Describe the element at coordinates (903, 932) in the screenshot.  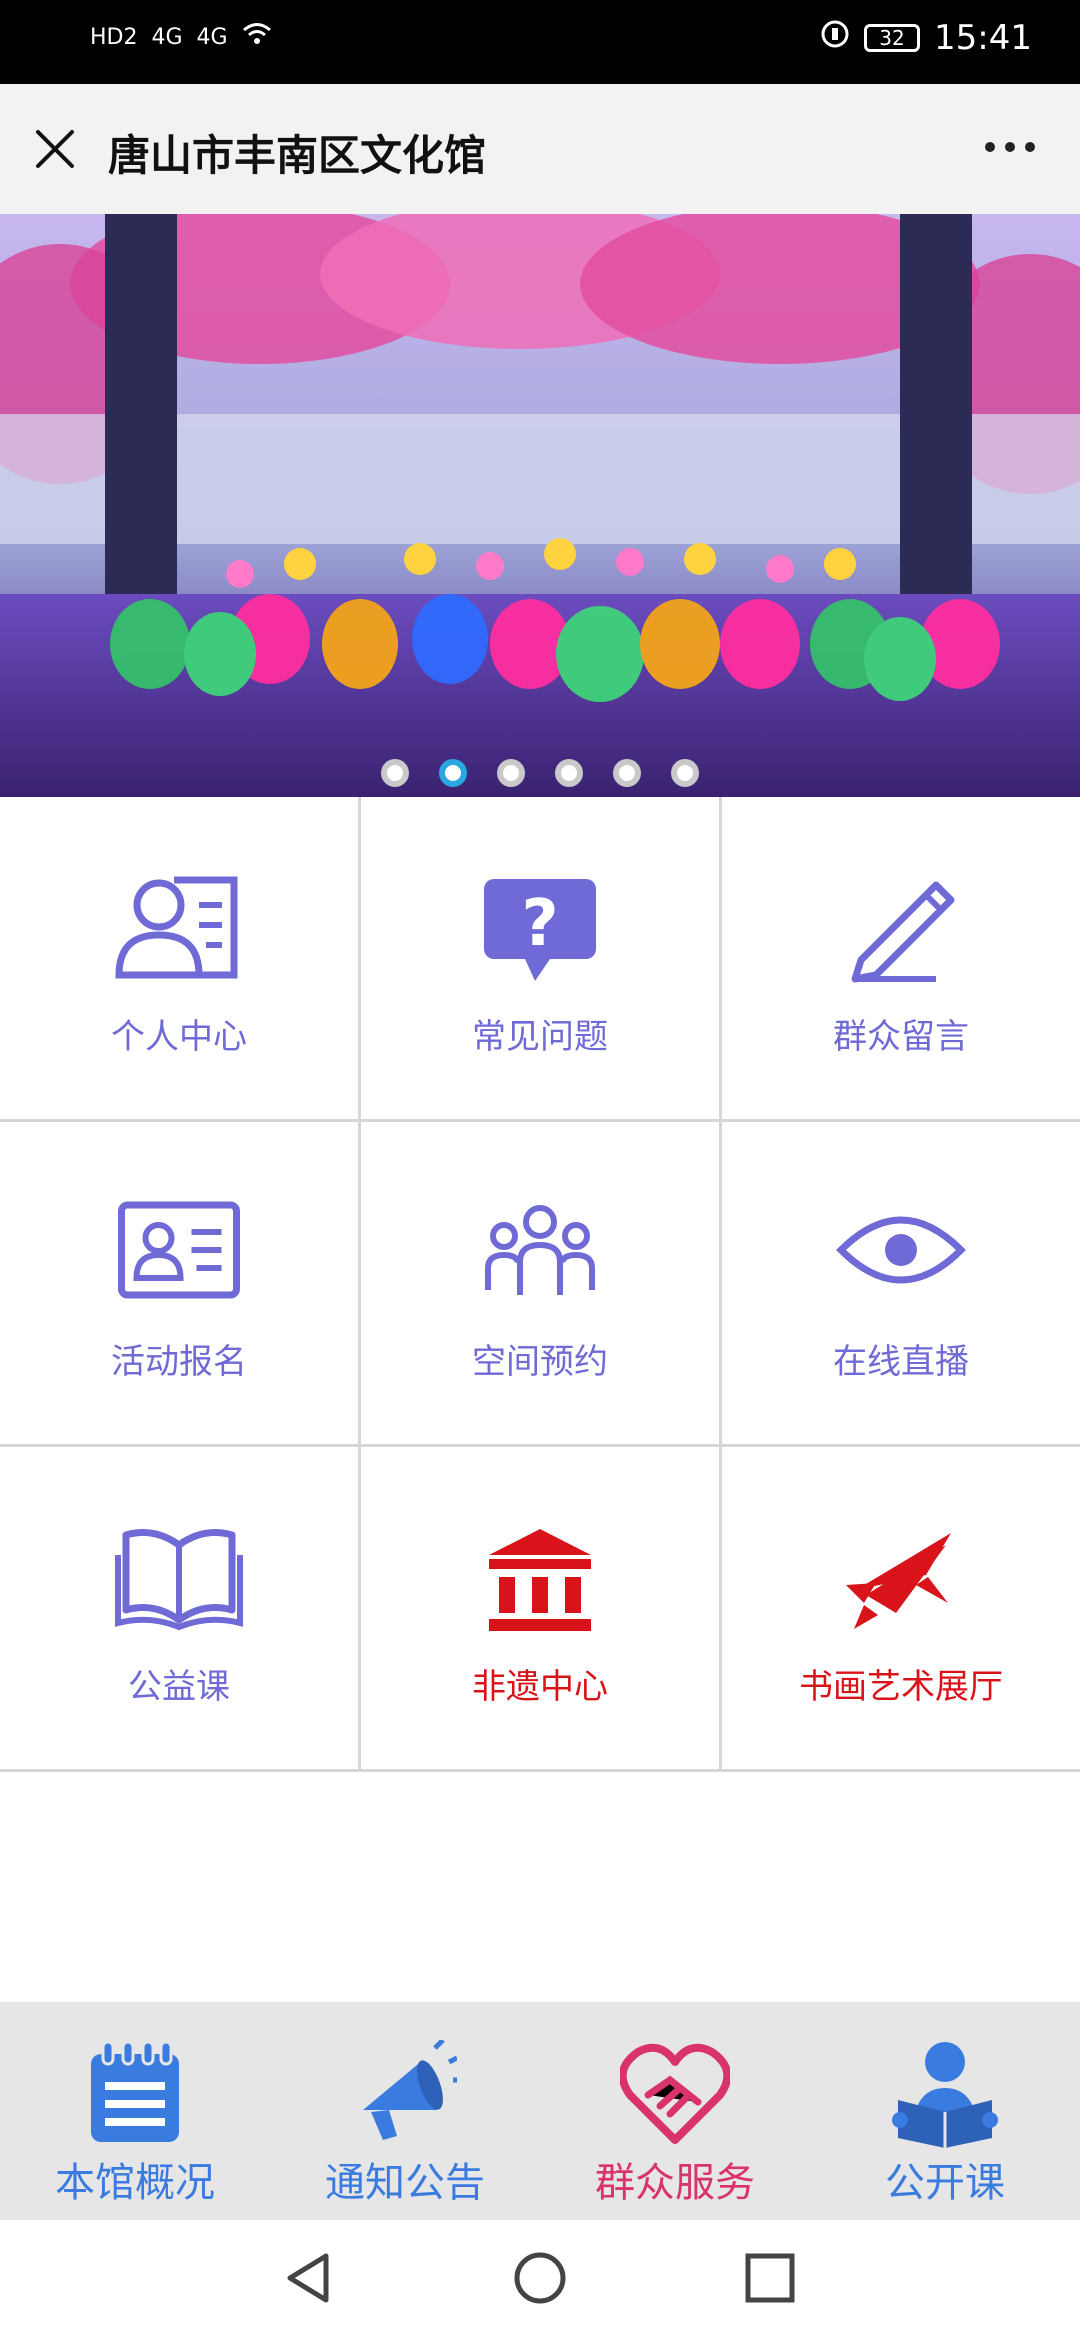
I see `pencil-icon` at that location.